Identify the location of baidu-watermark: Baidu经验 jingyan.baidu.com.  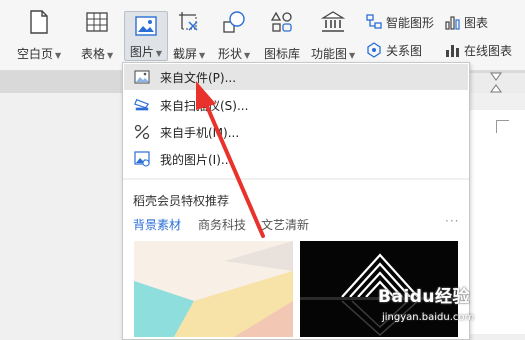
(448, 306).